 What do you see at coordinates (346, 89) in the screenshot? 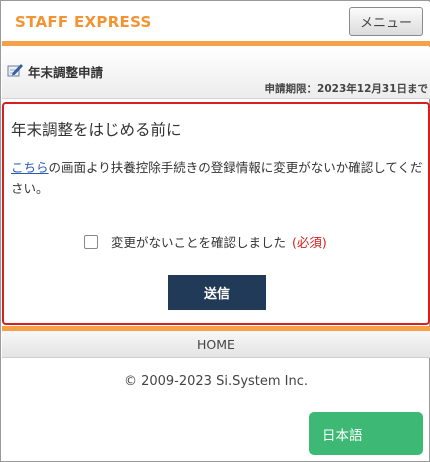
I see `deadline-text: 申請期限：2023年12月31日まで` at bounding box center [346, 89].